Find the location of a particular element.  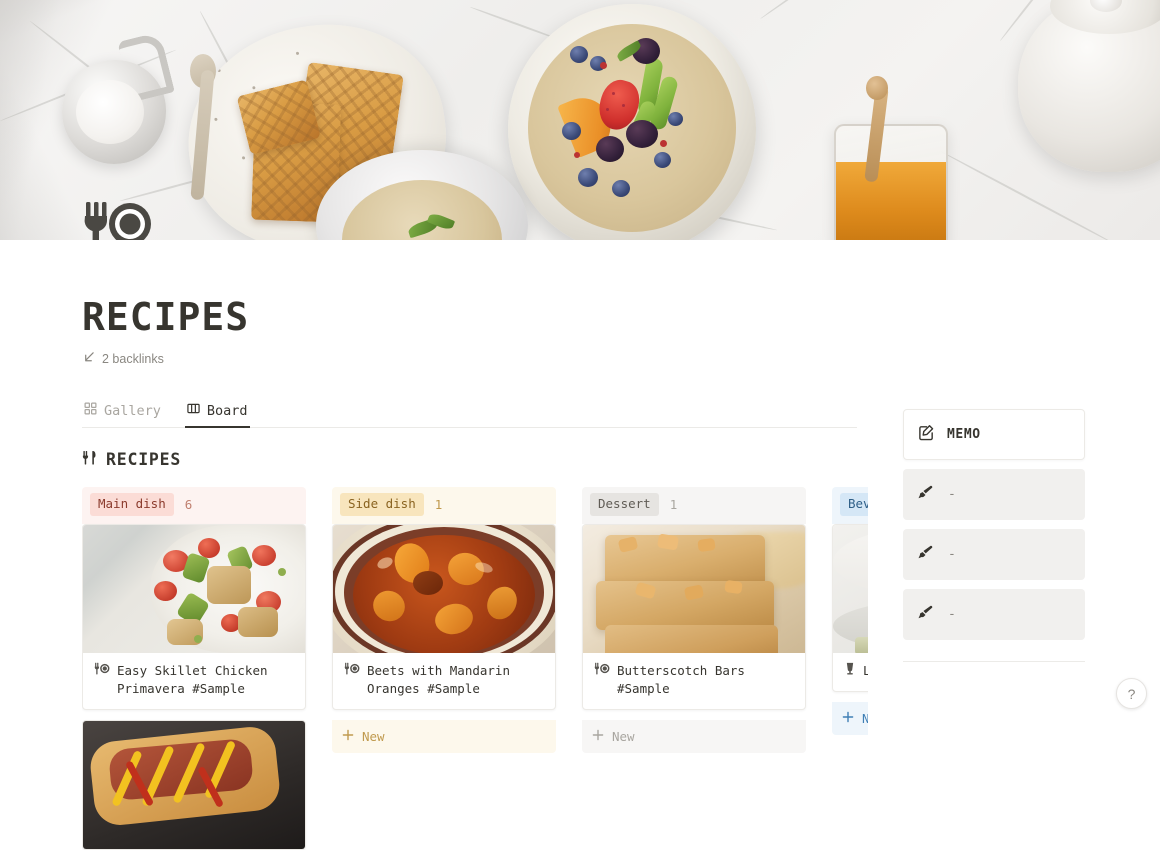

column-tag: Side dish is located at coordinates (382, 504).